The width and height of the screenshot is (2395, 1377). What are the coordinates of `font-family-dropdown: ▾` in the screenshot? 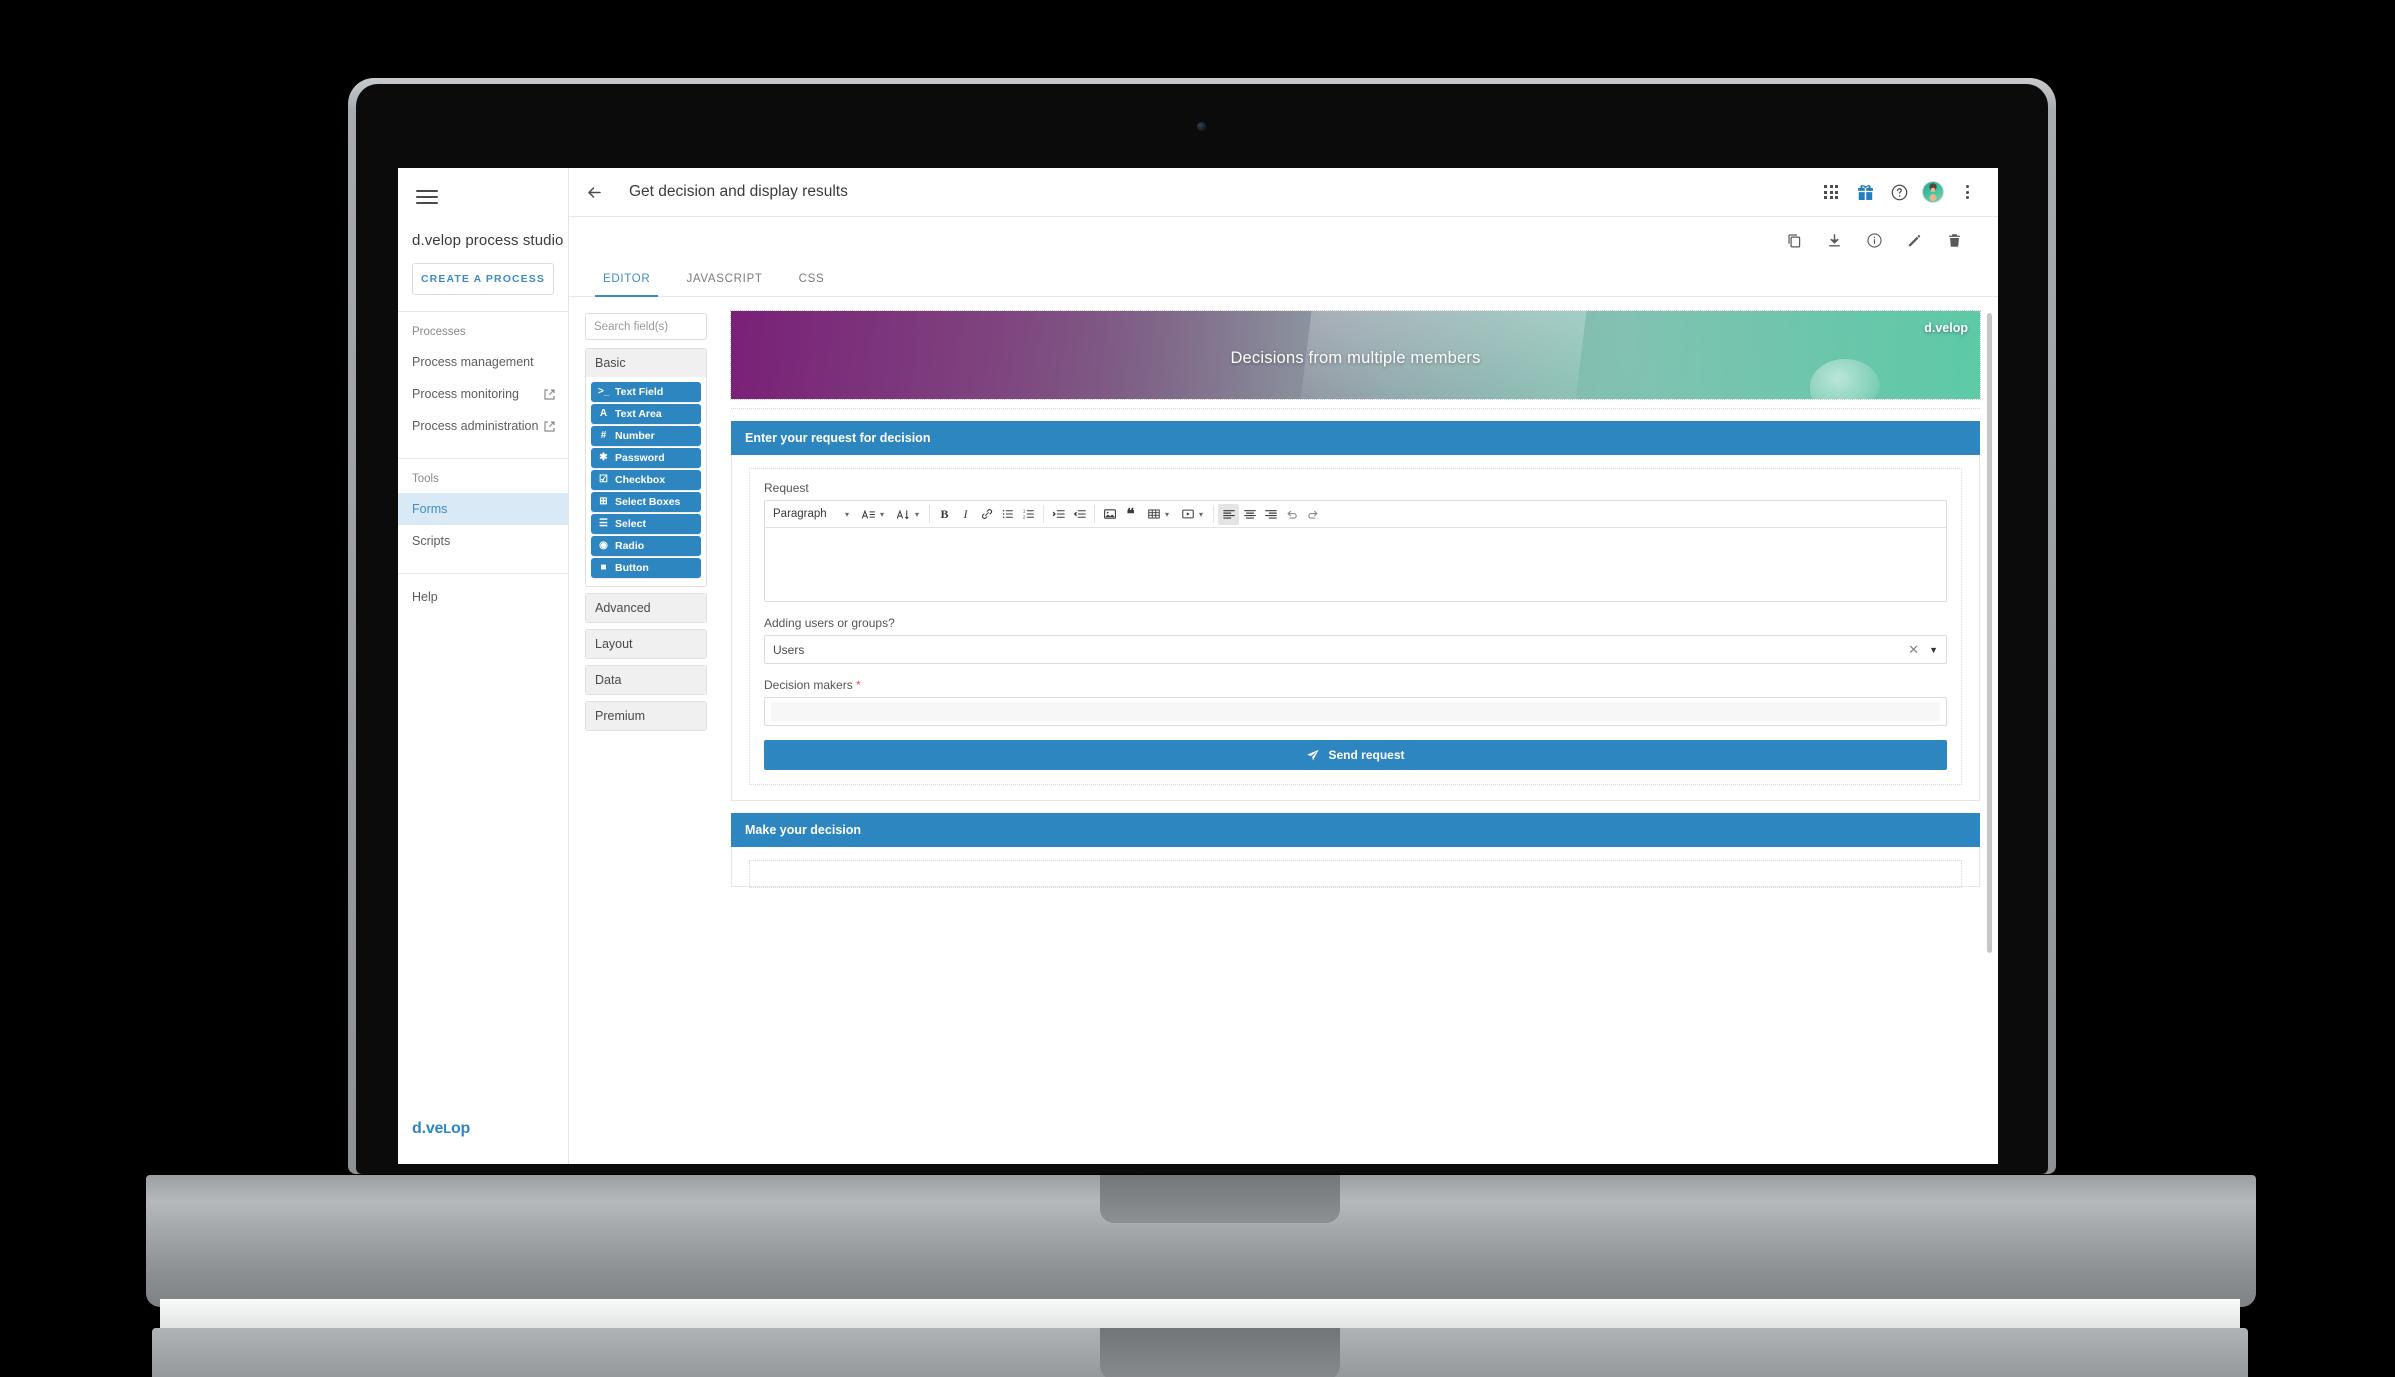 It's located at (907, 514).